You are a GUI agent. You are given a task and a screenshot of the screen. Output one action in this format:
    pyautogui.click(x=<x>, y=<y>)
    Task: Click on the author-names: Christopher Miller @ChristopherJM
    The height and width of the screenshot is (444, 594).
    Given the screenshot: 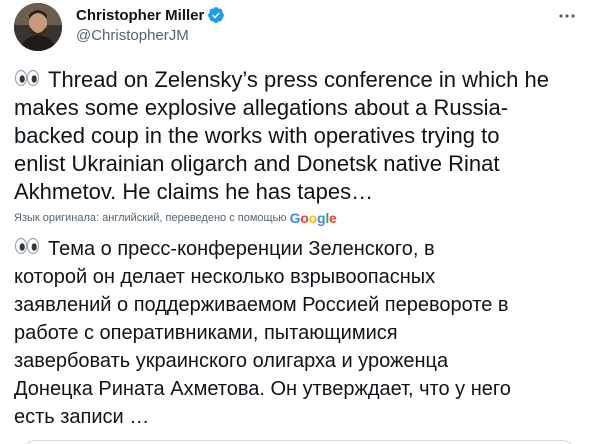 What is the action you would take?
    pyautogui.click(x=150, y=24)
    